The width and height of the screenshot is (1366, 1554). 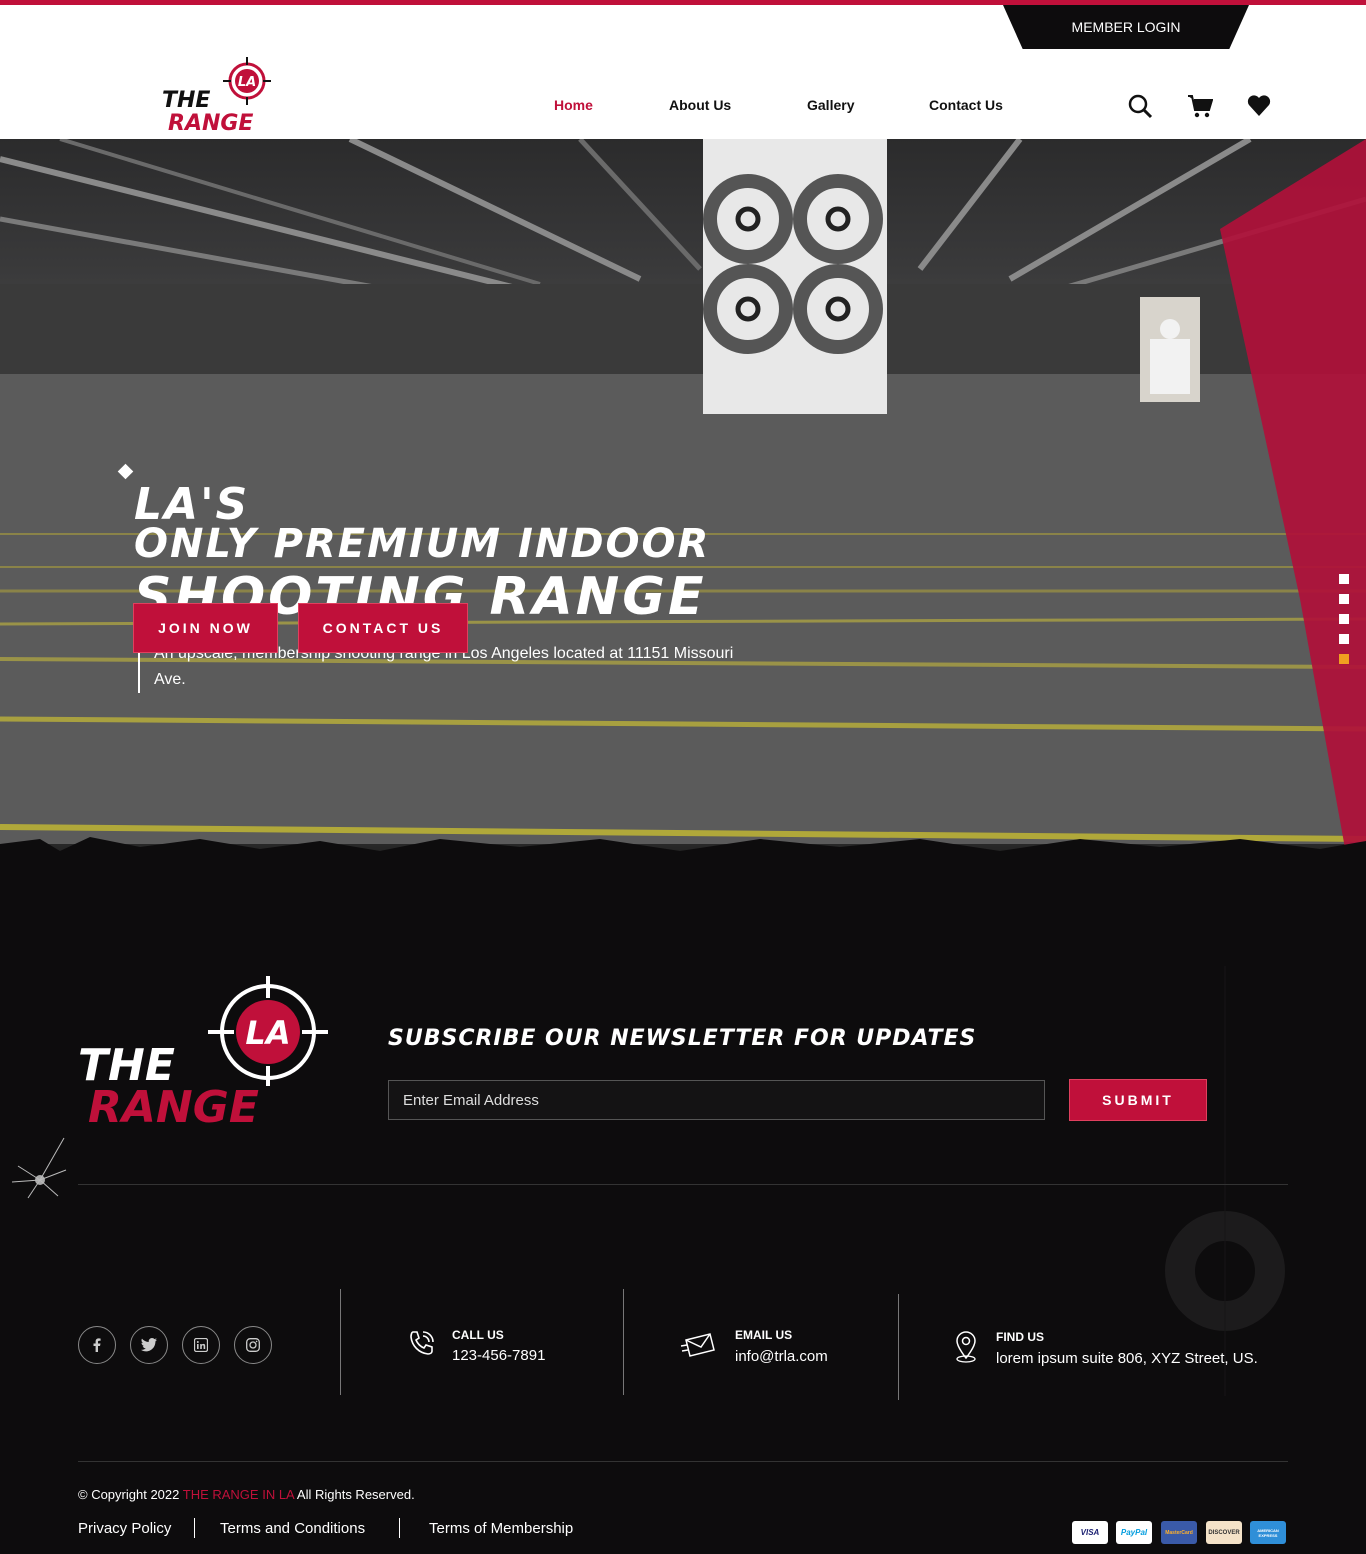 I want to click on footer-logo-line2: RANGE, so click(x=173, y=1104).